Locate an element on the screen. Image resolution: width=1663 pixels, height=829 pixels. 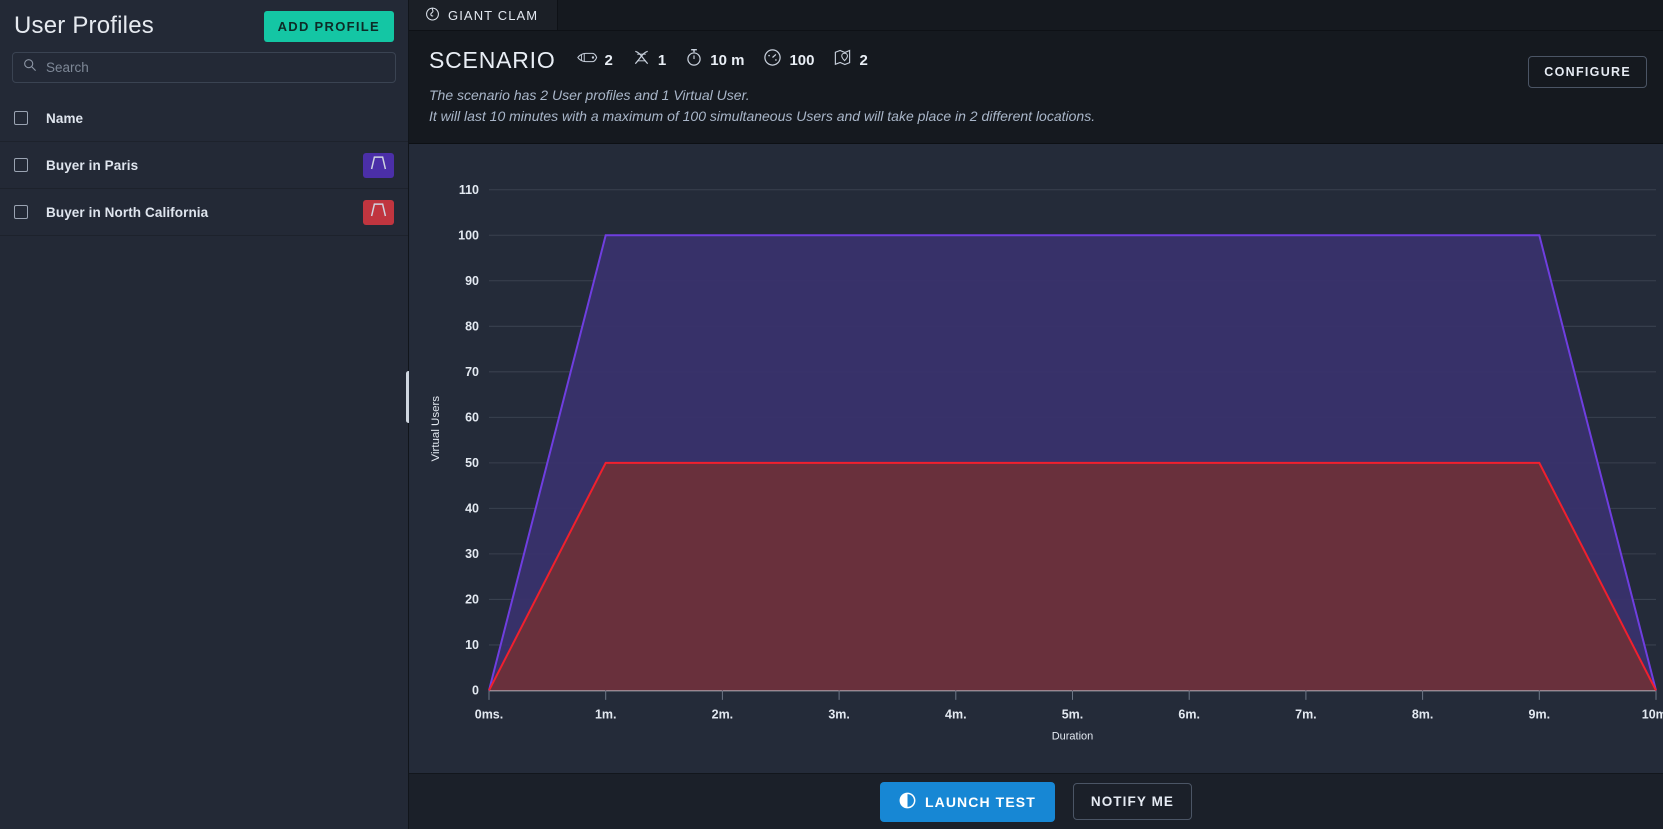
gauge-icon is located at coordinates (772, 60).